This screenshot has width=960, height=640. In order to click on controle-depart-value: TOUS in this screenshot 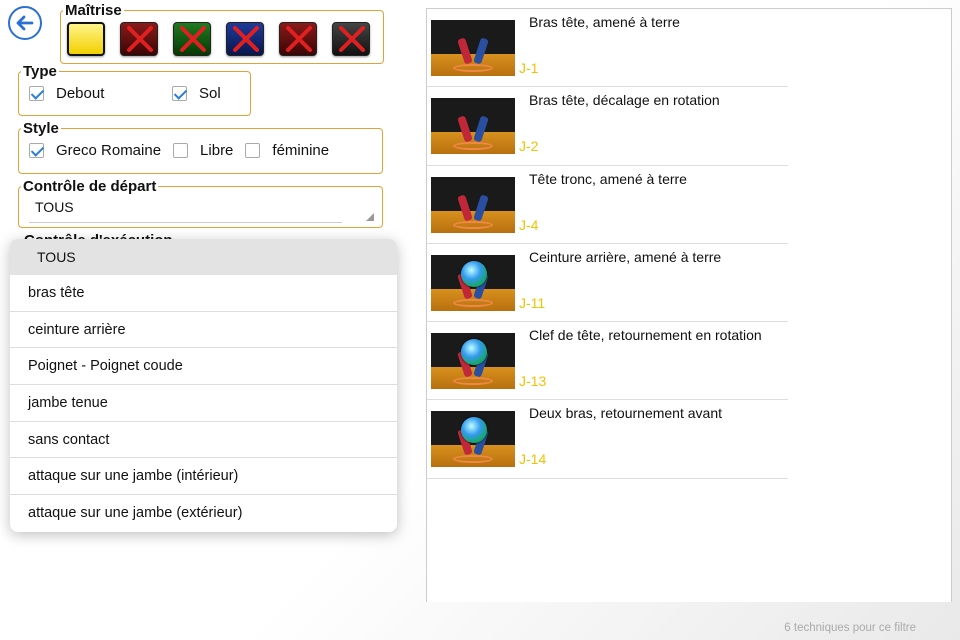, I will do `click(200, 205)`.